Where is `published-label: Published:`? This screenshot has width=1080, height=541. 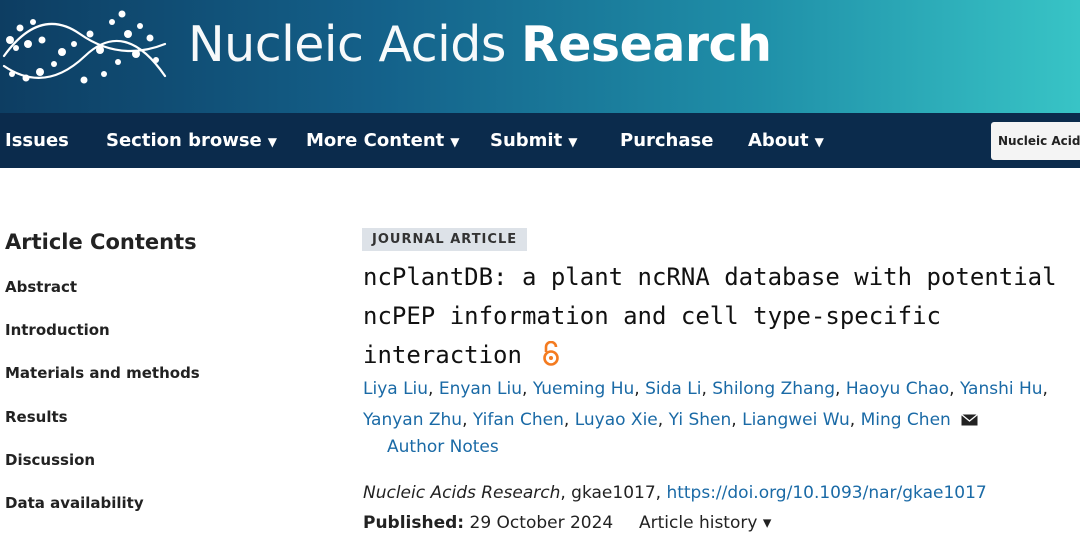
published-label: Published: is located at coordinates (414, 523).